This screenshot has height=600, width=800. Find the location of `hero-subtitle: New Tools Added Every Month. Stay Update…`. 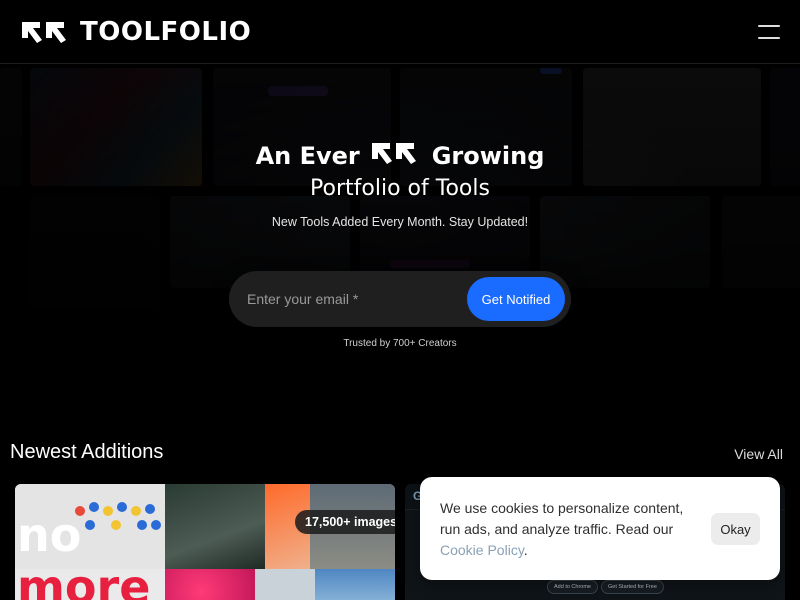

hero-subtitle: New Tools Added Every Month. Stay Update… is located at coordinates (400, 222).